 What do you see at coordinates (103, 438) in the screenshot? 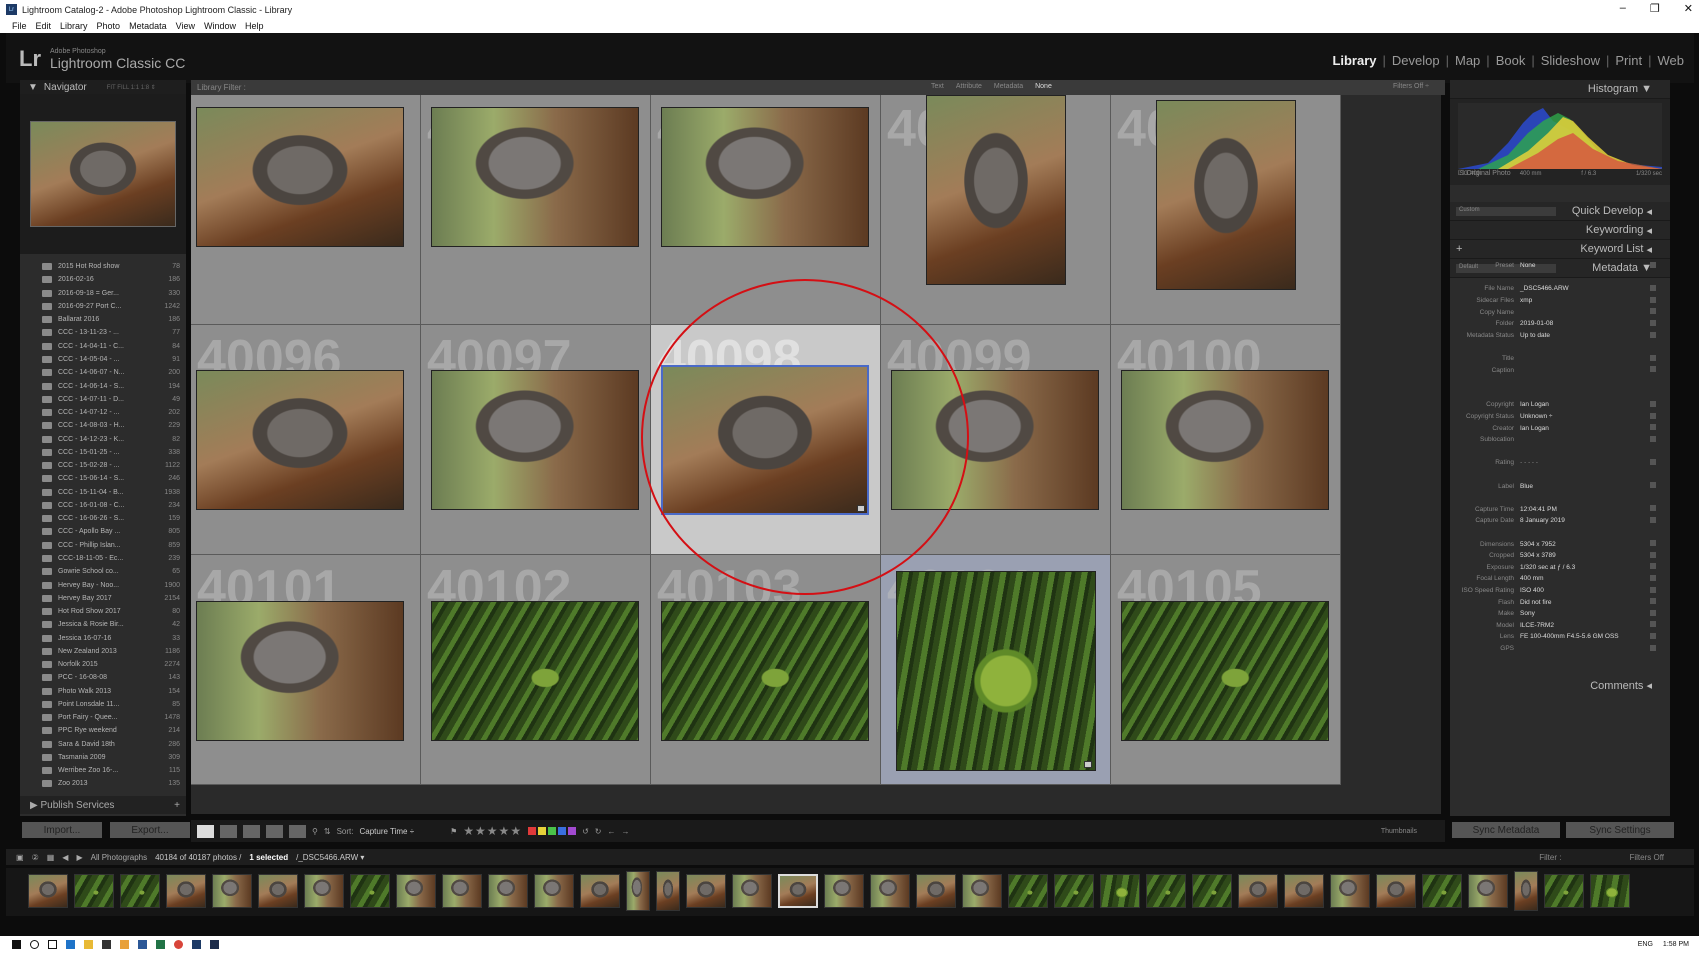
I see `folder-item: CCC - 14-12-23 - K... 82` at bounding box center [103, 438].